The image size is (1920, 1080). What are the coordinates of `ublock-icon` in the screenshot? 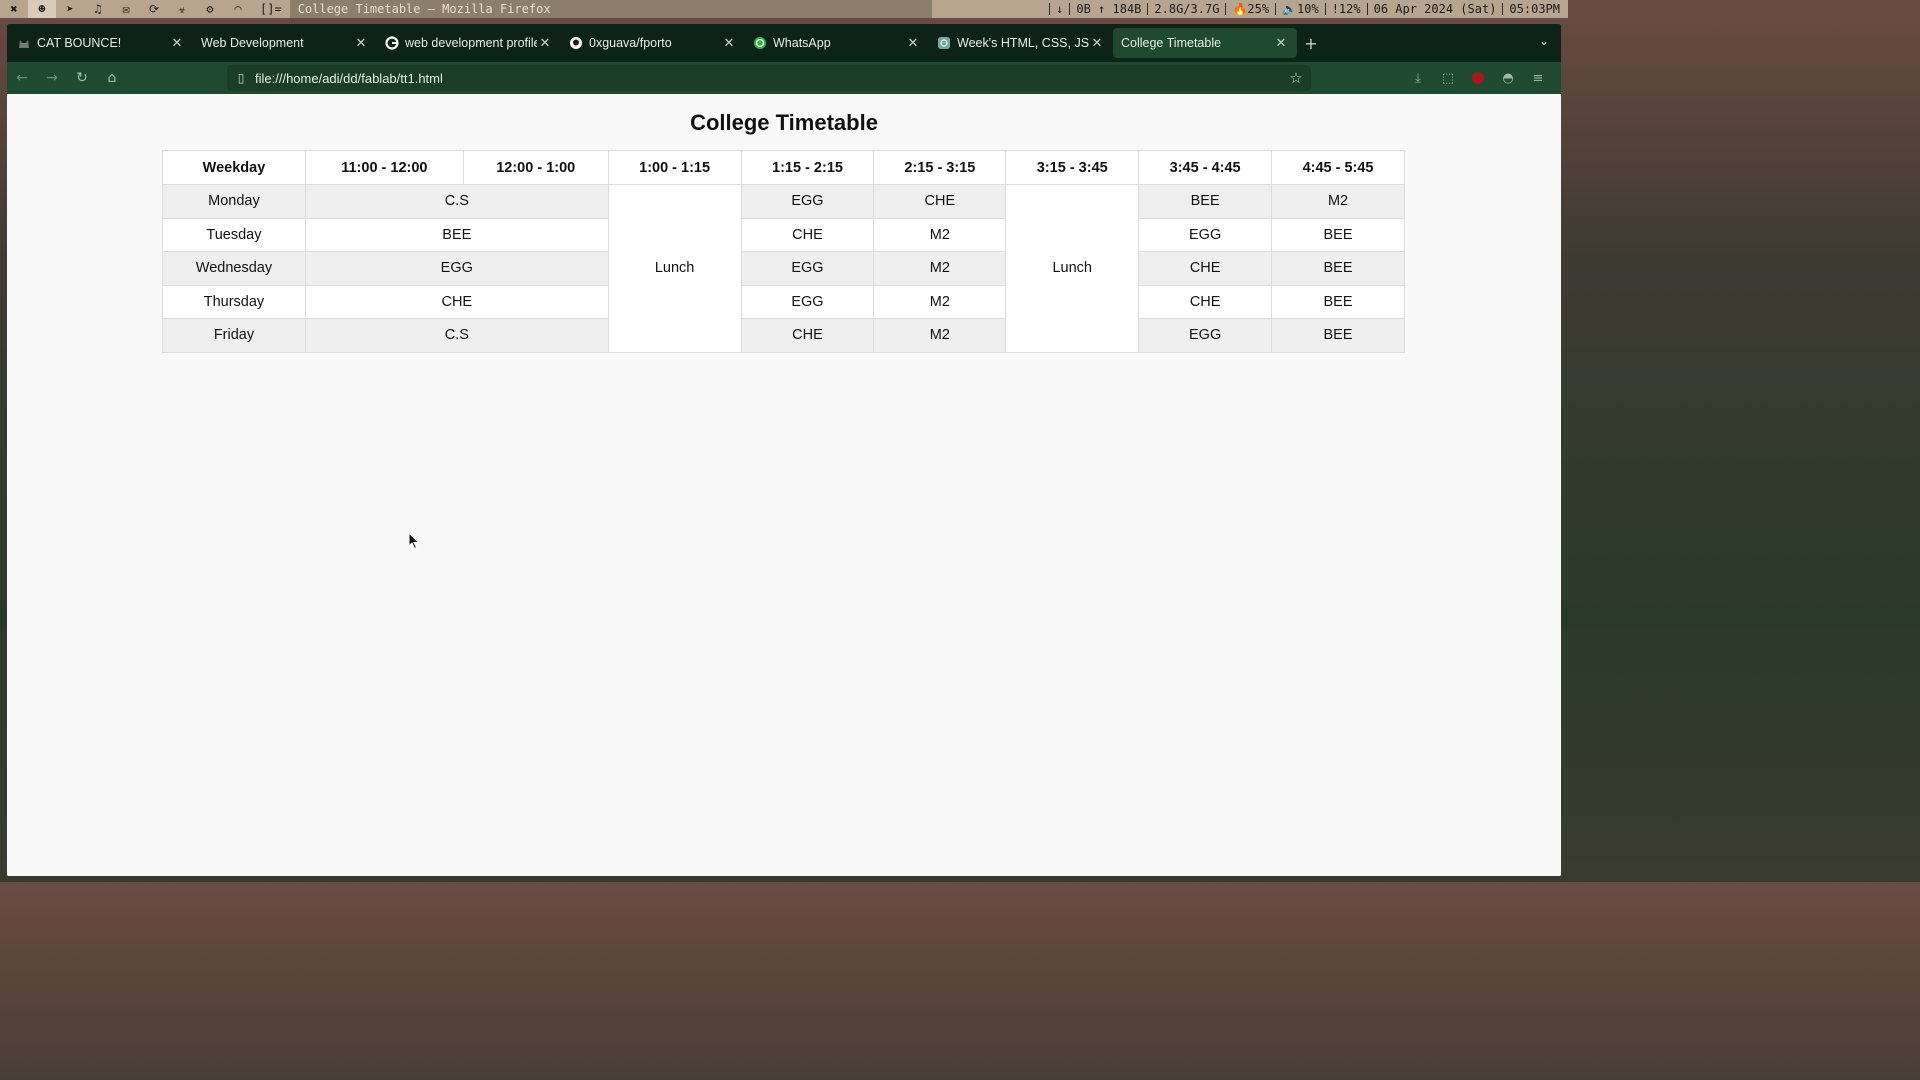 It's located at (1478, 78).